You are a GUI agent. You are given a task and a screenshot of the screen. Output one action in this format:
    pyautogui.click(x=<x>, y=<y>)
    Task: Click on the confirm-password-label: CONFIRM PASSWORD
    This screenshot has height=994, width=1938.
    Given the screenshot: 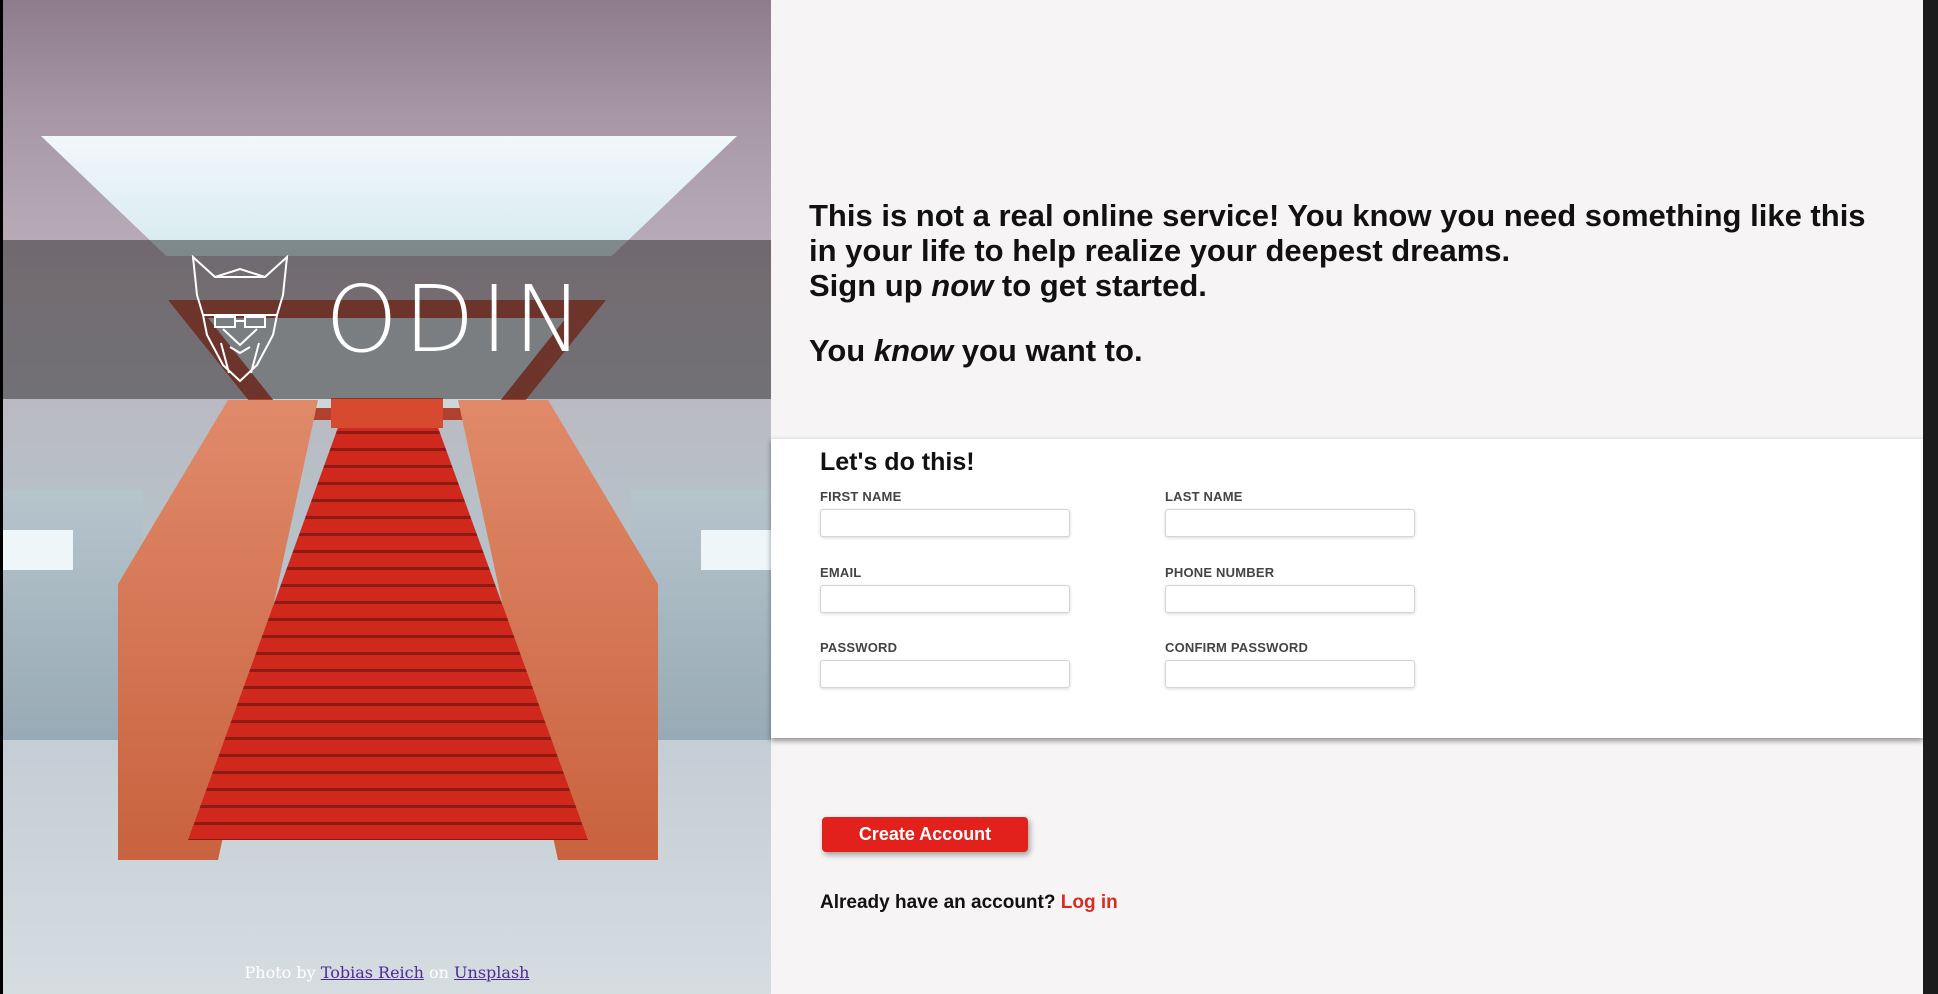 What is the action you would take?
    pyautogui.click(x=1237, y=647)
    